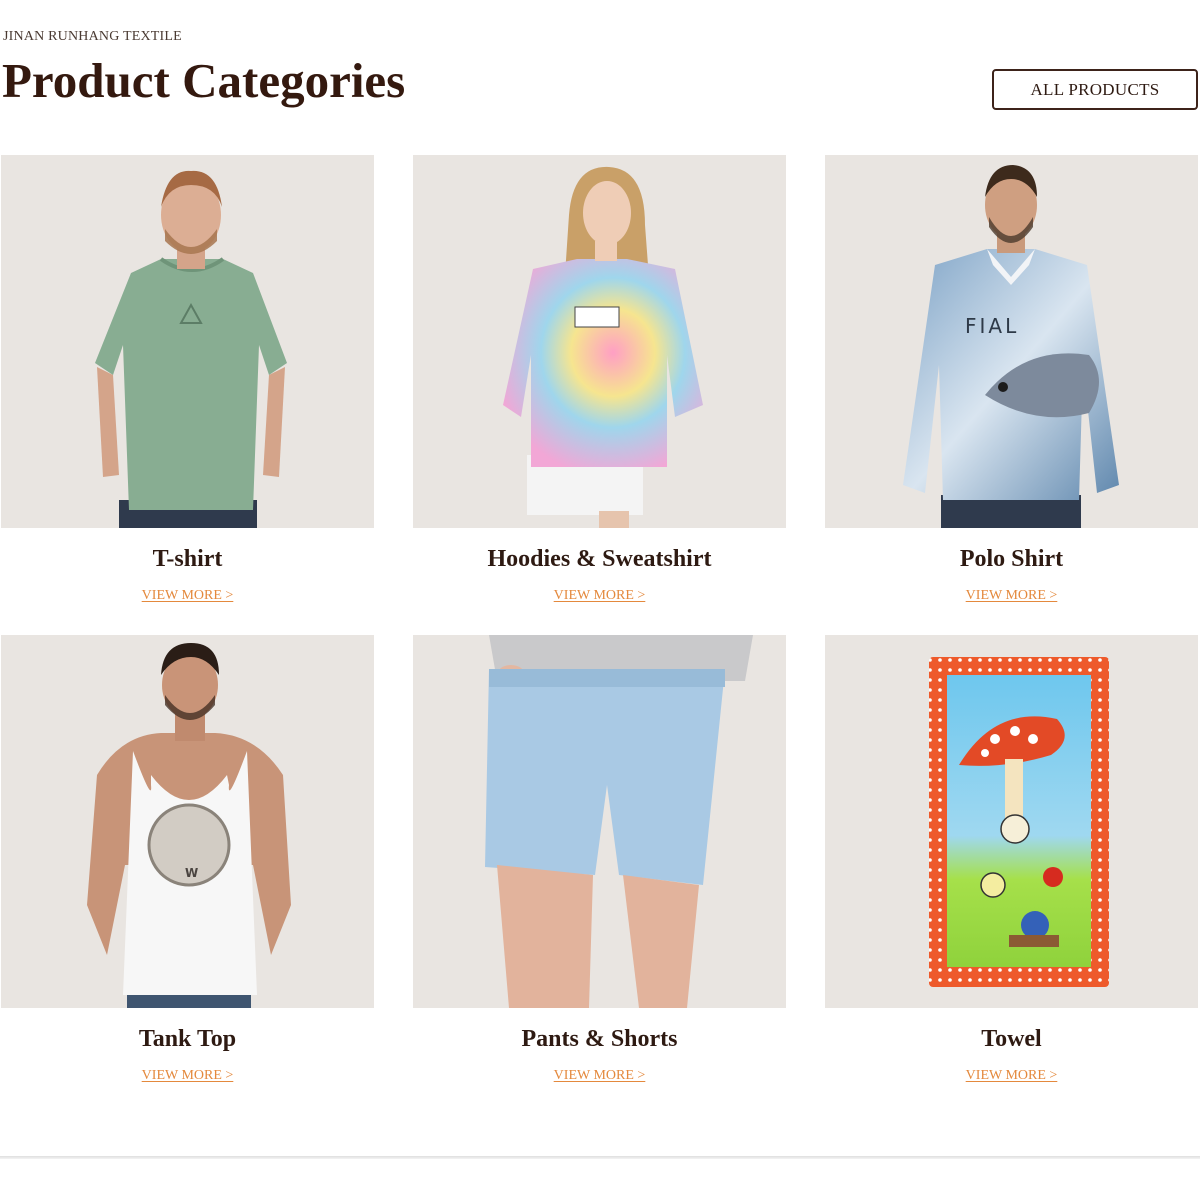 The height and width of the screenshot is (1197, 1200). What do you see at coordinates (599, 1039) in the screenshot?
I see `category-title: Pants & Shorts` at bounding box center [599, 1039].